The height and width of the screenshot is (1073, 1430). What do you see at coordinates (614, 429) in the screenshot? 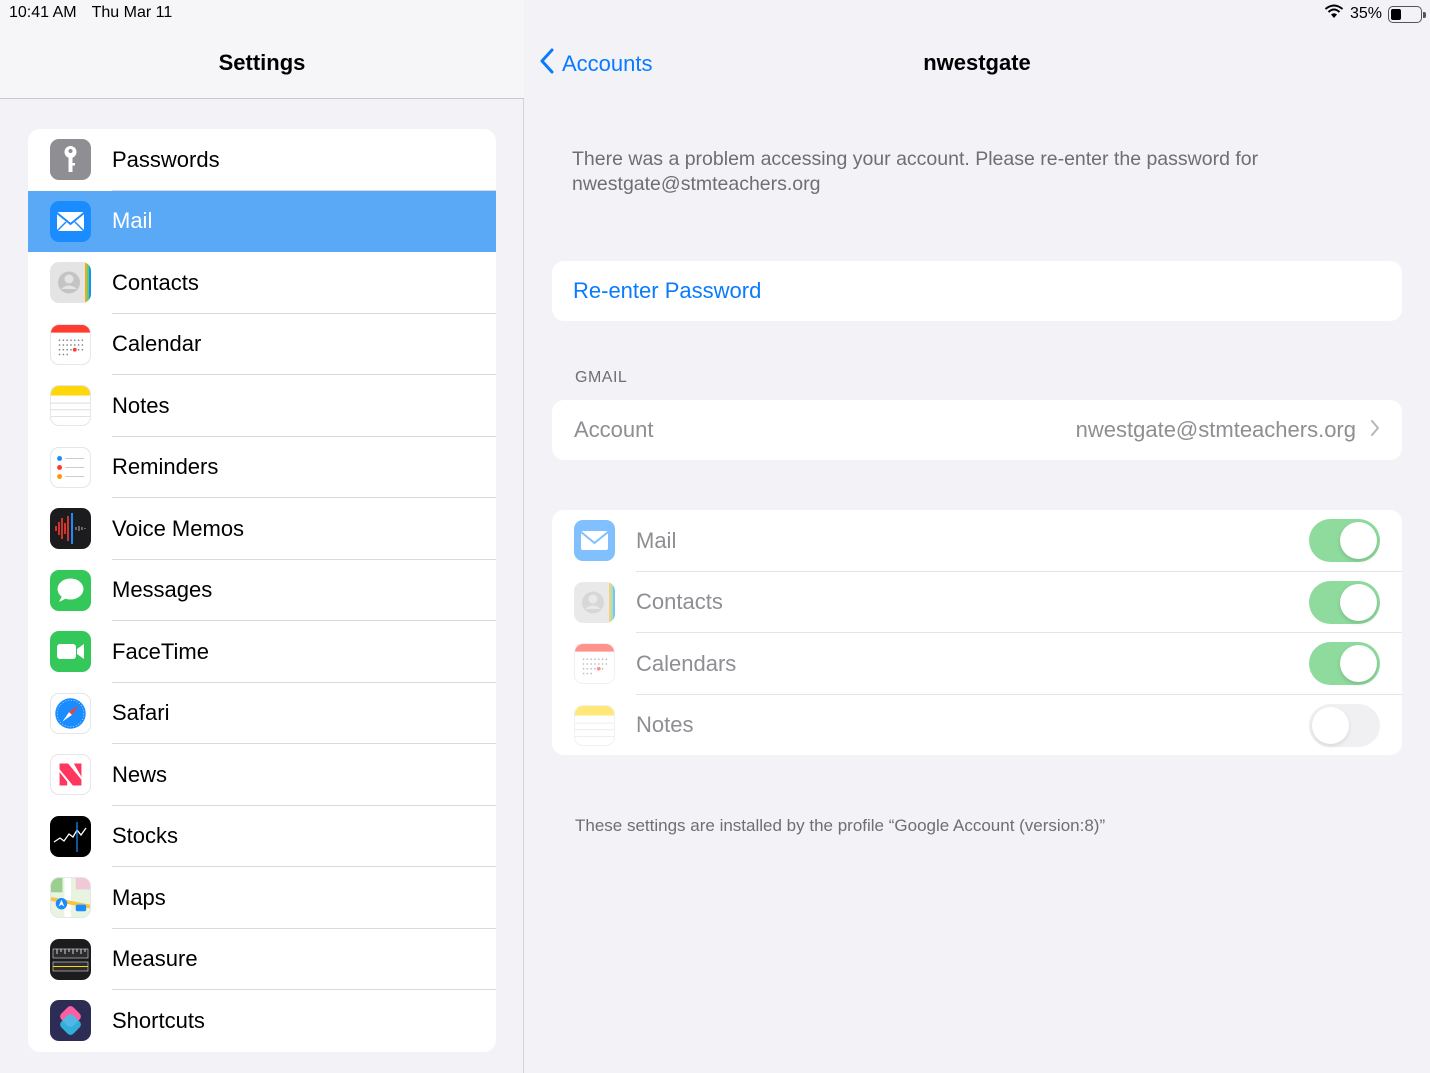
I see `account-label: Account` at bounding box center [614, 429].